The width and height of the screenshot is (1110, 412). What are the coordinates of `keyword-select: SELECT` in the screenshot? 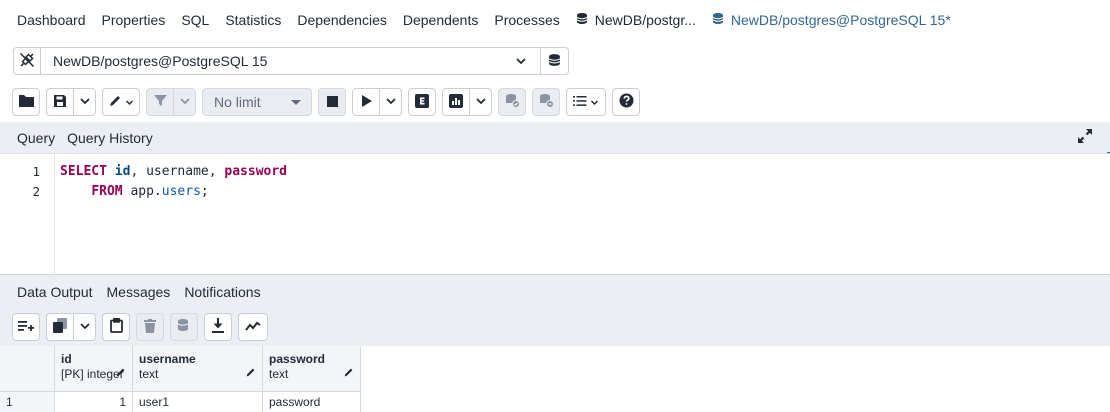 It's located at (83, 171).